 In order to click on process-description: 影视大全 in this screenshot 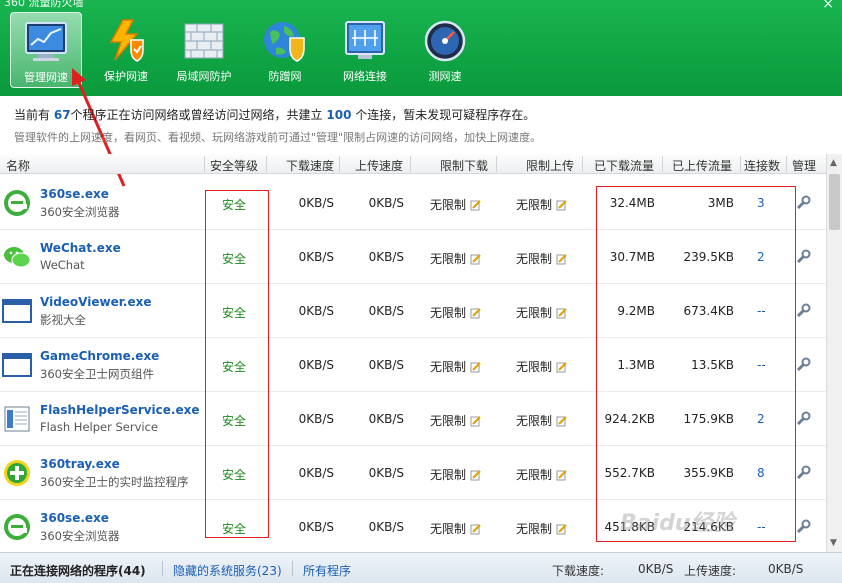, I will do `click(63, 320)`.